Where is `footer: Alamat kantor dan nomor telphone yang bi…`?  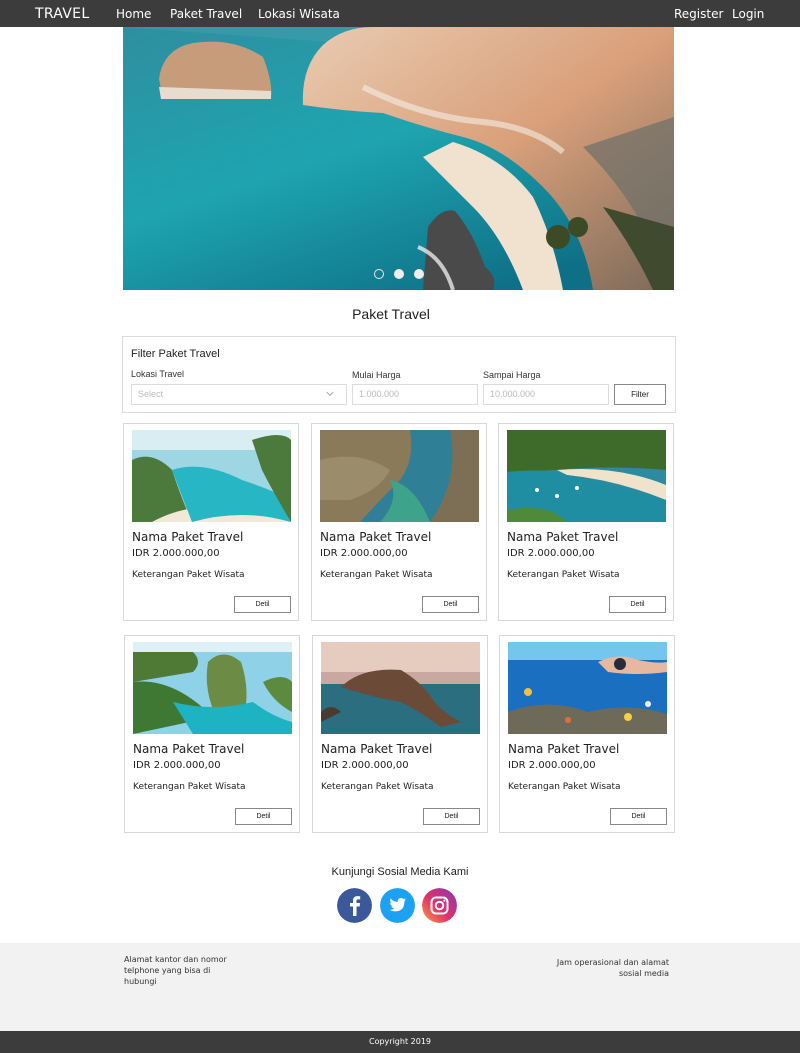 footer: Alamat kantor dan nomor telphone yang bi… is located at coordinates (400, 987).